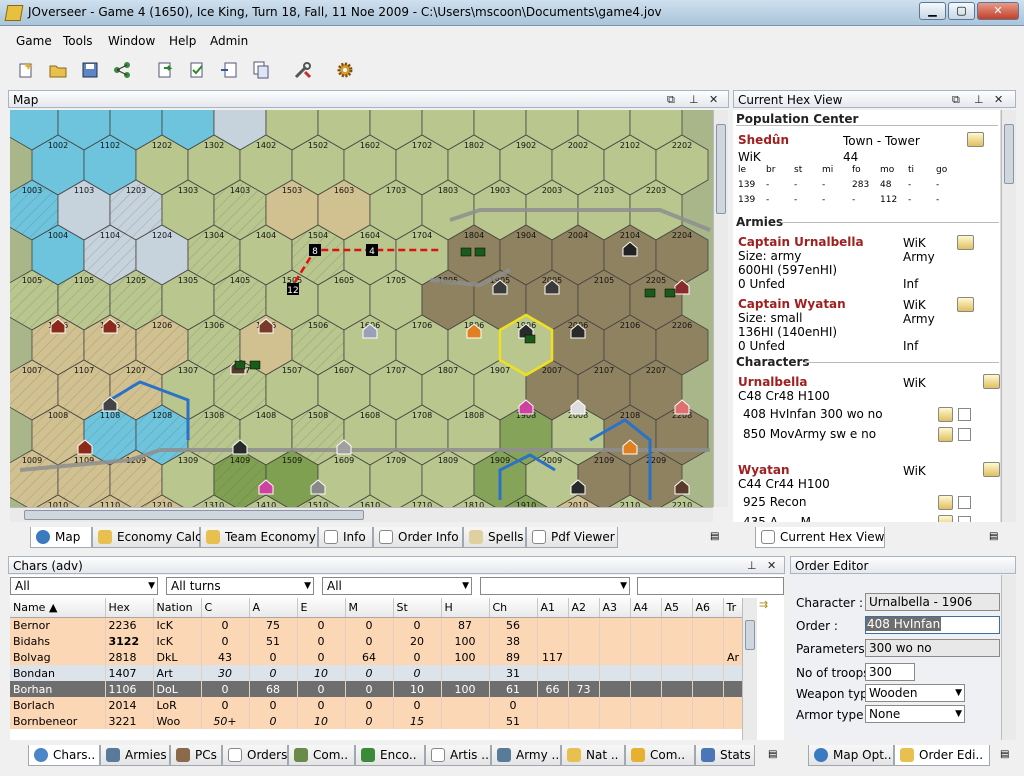  Describe the element at coordinates (34, 41) in the screenshot. I see `menu-game: Game` at that location.